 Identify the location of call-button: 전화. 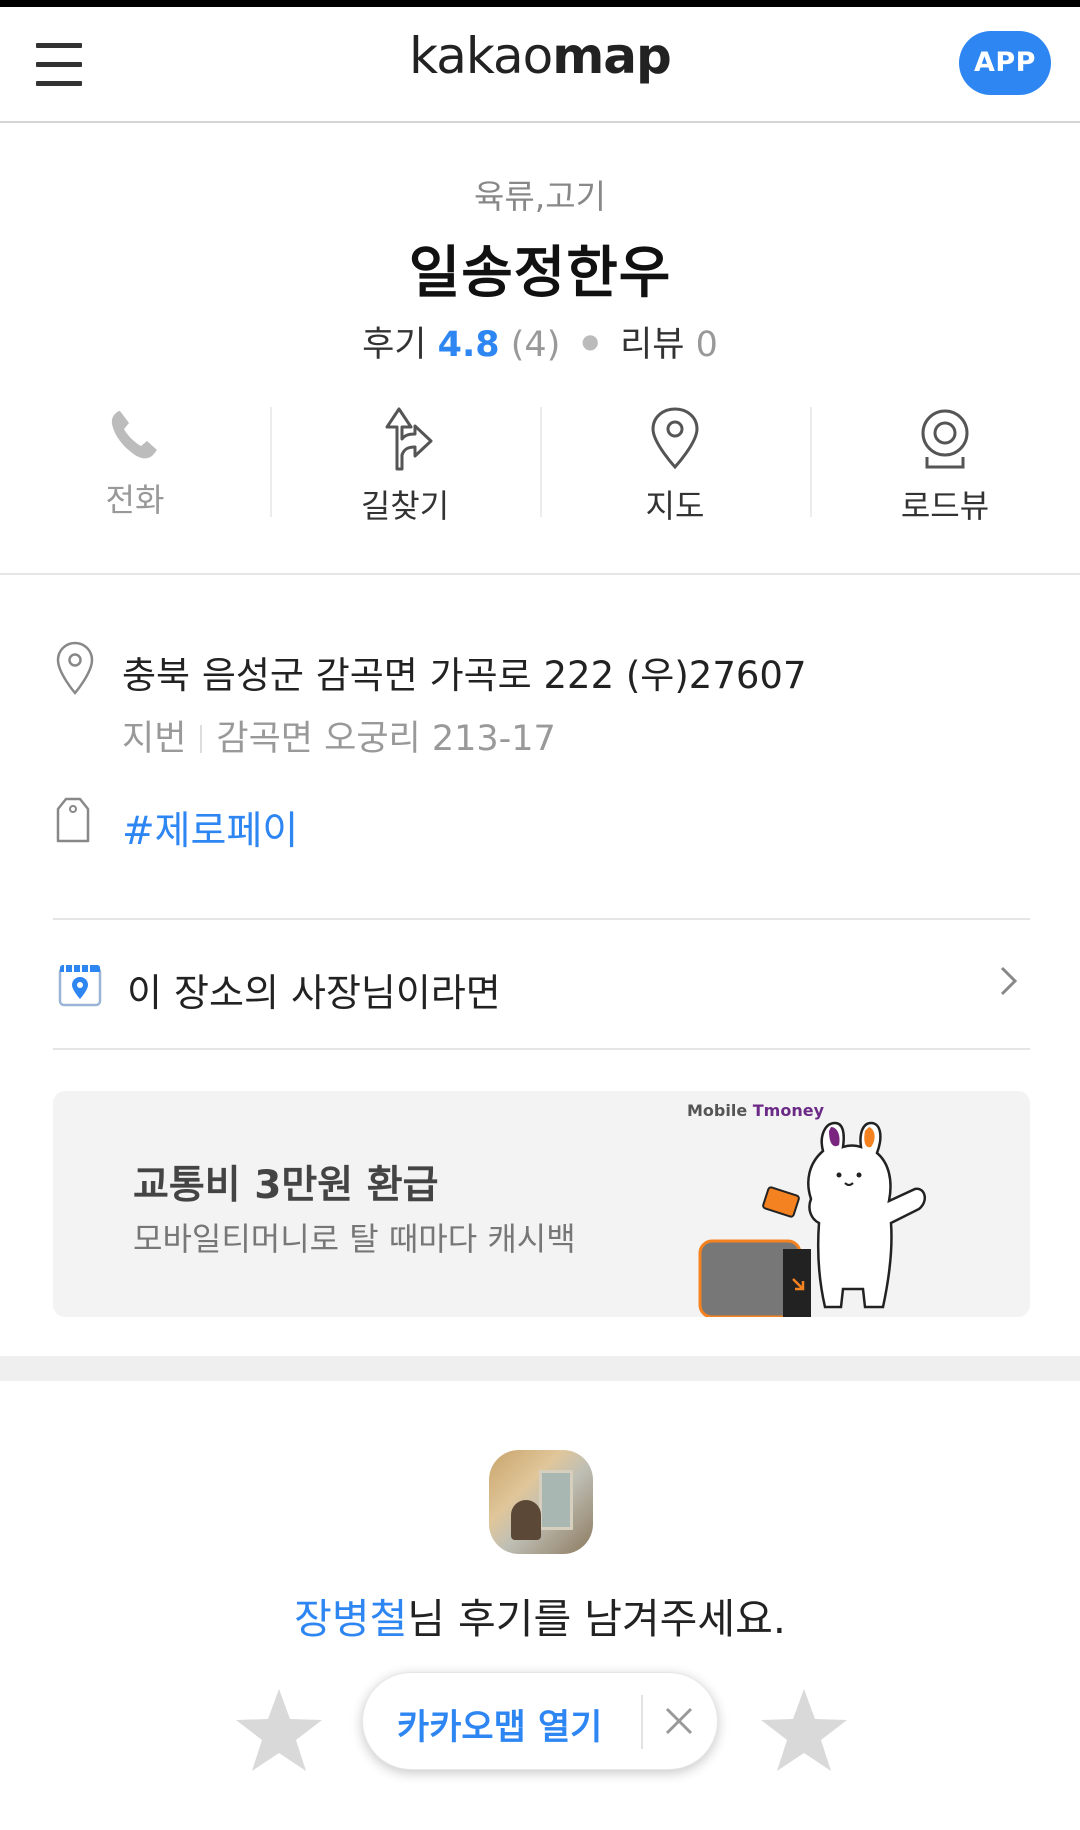
(135, 462).